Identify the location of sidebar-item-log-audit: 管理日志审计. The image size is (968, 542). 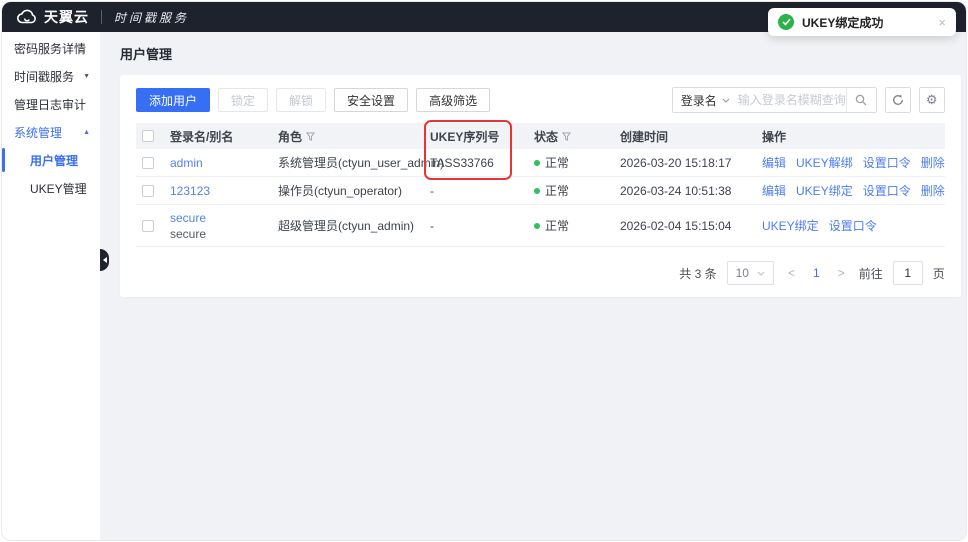
(51, 104).